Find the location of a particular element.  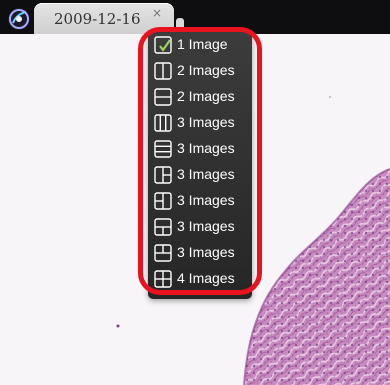

tab-2009-12-16: 2009-12-16 × is located at coordinates (104, 18).